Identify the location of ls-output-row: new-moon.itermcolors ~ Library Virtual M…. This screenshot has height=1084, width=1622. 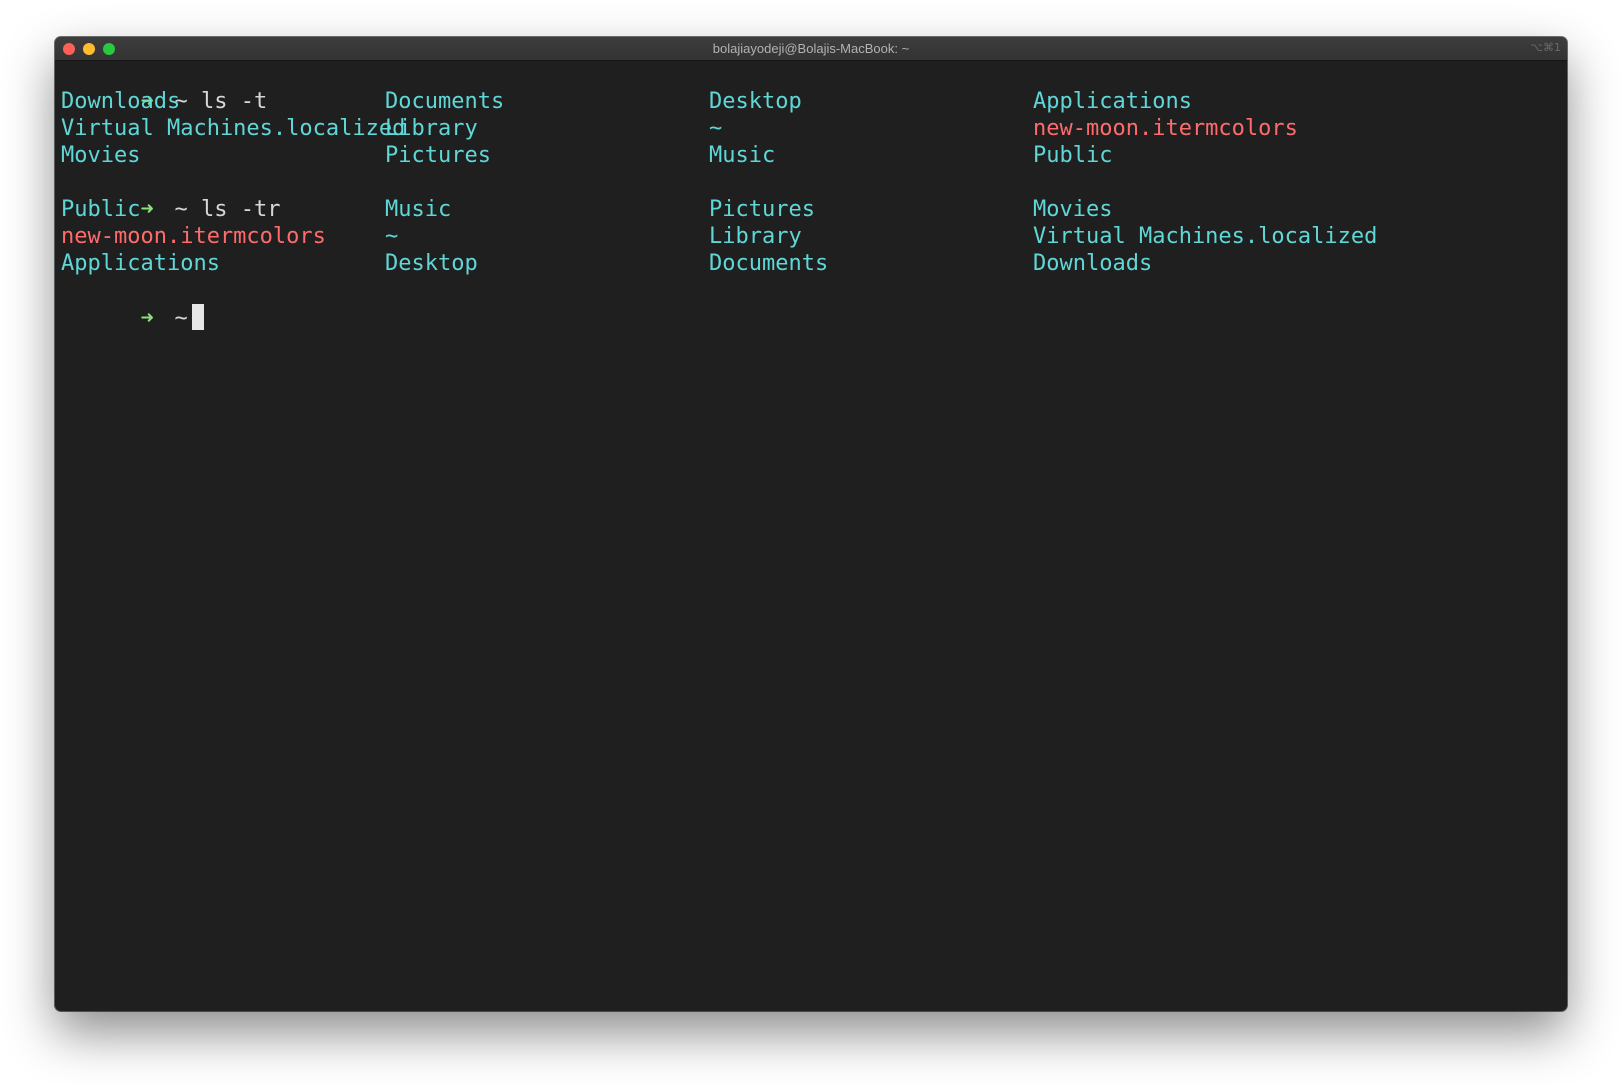
(811, 236).